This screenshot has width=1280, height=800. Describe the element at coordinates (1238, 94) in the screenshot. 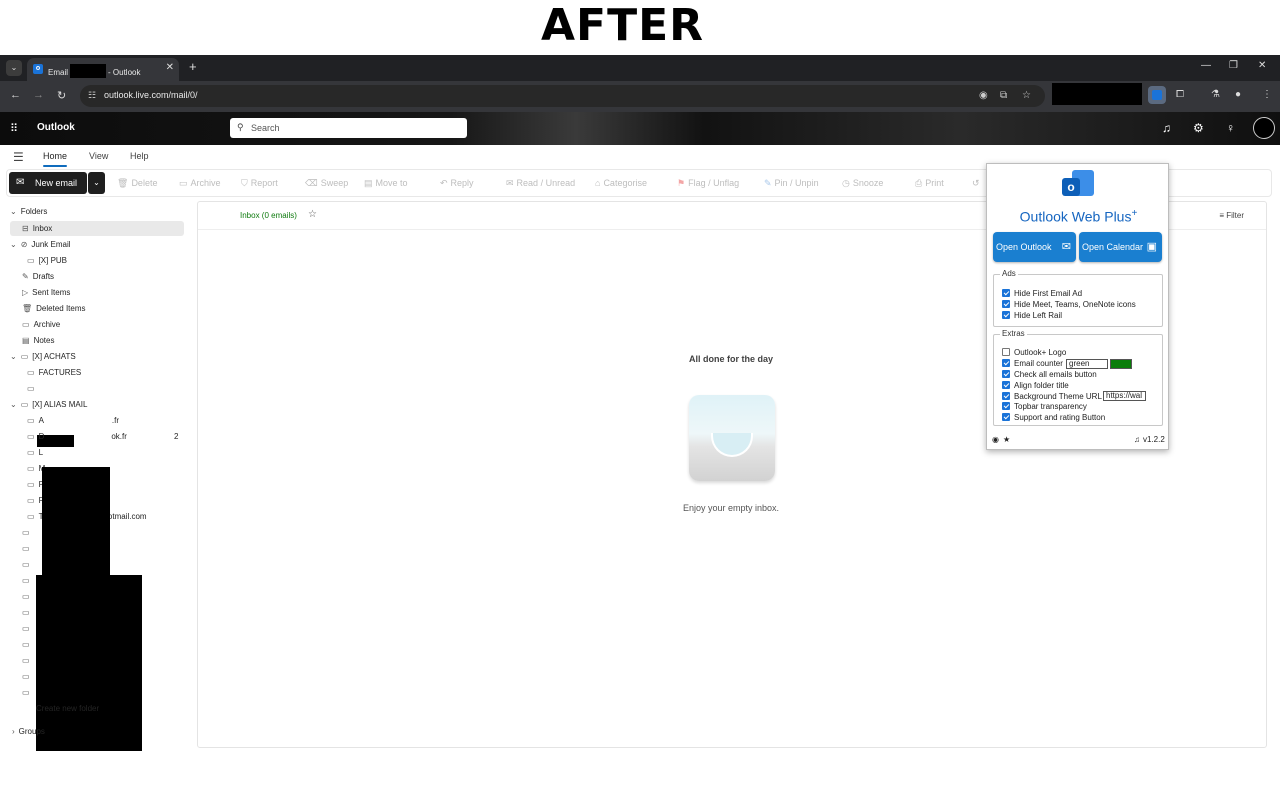

I see `profile-icon: ●` at that location.